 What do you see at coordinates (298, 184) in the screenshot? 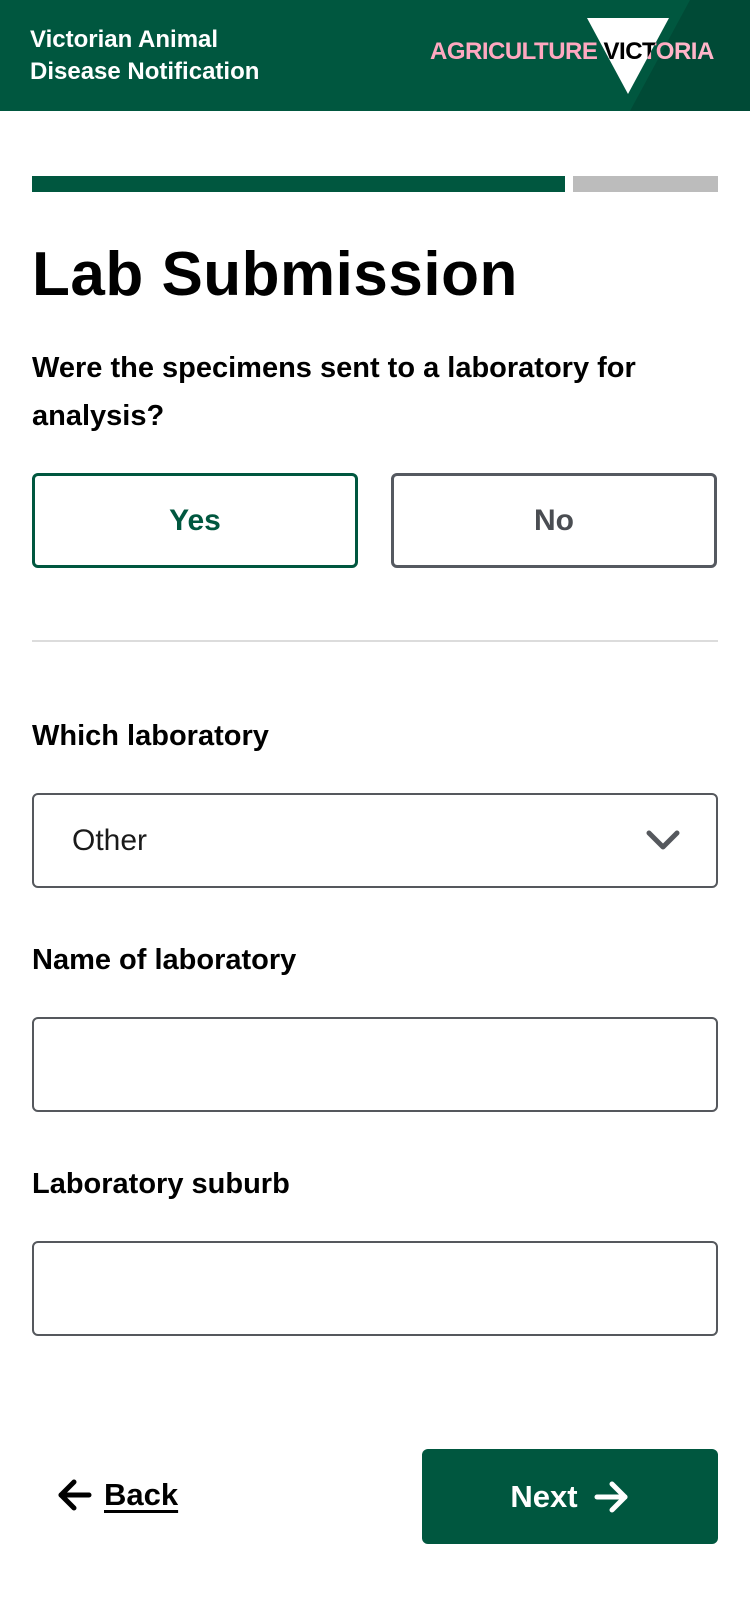
I see `progress-completed` at bounding box center [298, 184].